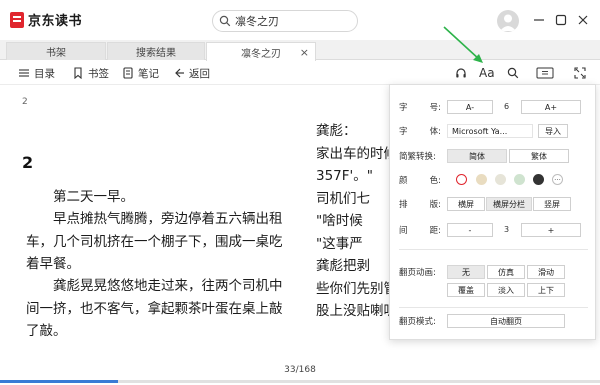  What do you see at coordinates (463, 44) in the screenshot?
I see `annotation-arrow-icon` at bounding box center [463, 44].